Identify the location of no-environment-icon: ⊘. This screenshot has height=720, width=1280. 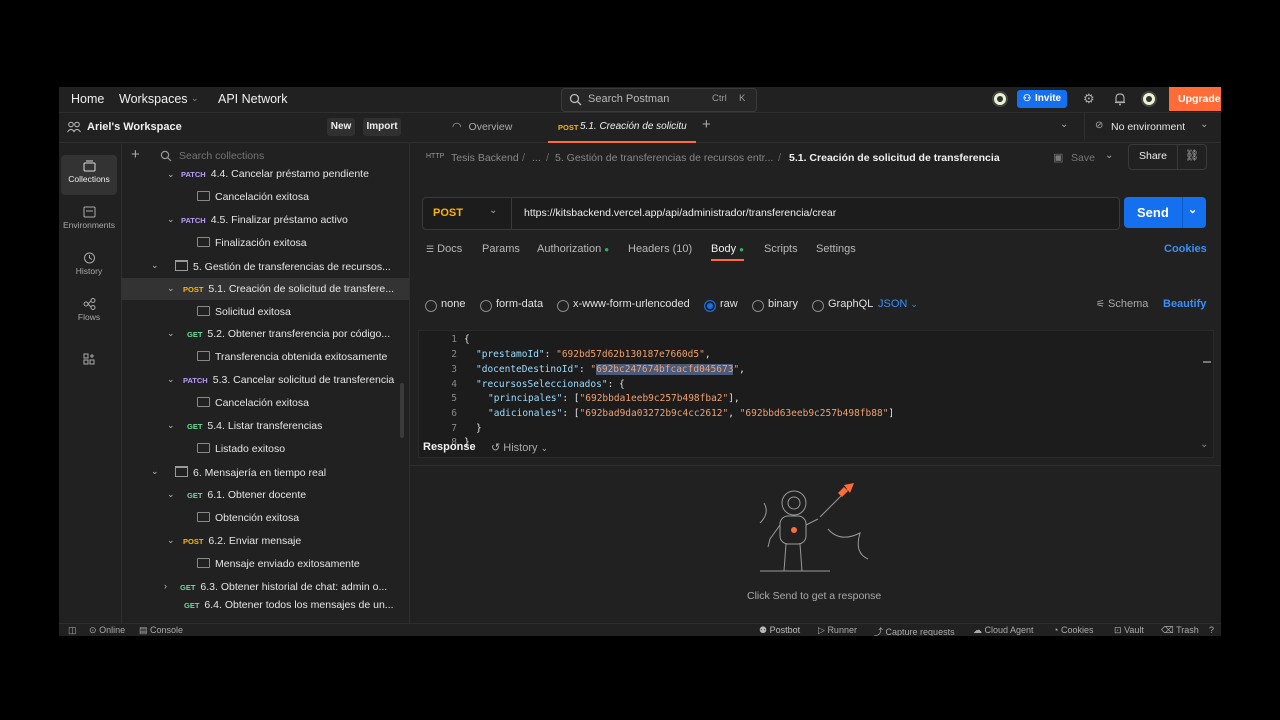
(1099, 125).